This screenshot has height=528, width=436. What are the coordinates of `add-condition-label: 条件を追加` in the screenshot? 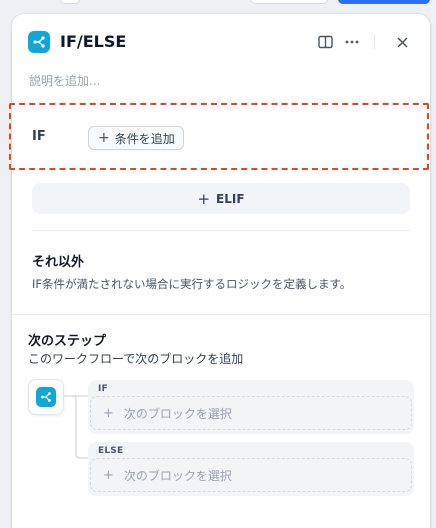 It's located at (144, 138).